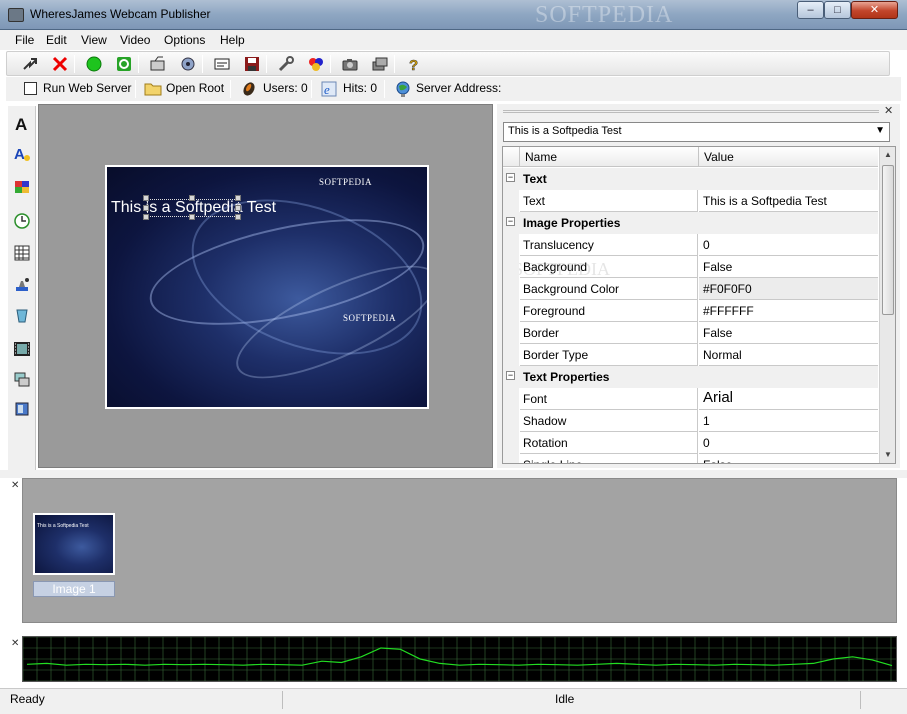 The image size is (907, 714). Describe the element at coordinates (719, 157) in the screenshot. I see `value-column-header: Value` at that location.